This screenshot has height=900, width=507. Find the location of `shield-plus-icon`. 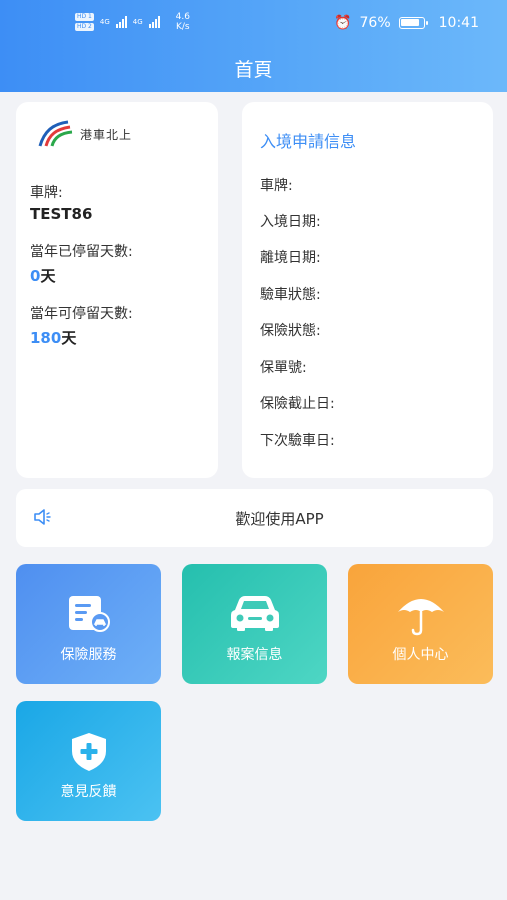

shield-plus-icon is located at coordinates (88, 752).